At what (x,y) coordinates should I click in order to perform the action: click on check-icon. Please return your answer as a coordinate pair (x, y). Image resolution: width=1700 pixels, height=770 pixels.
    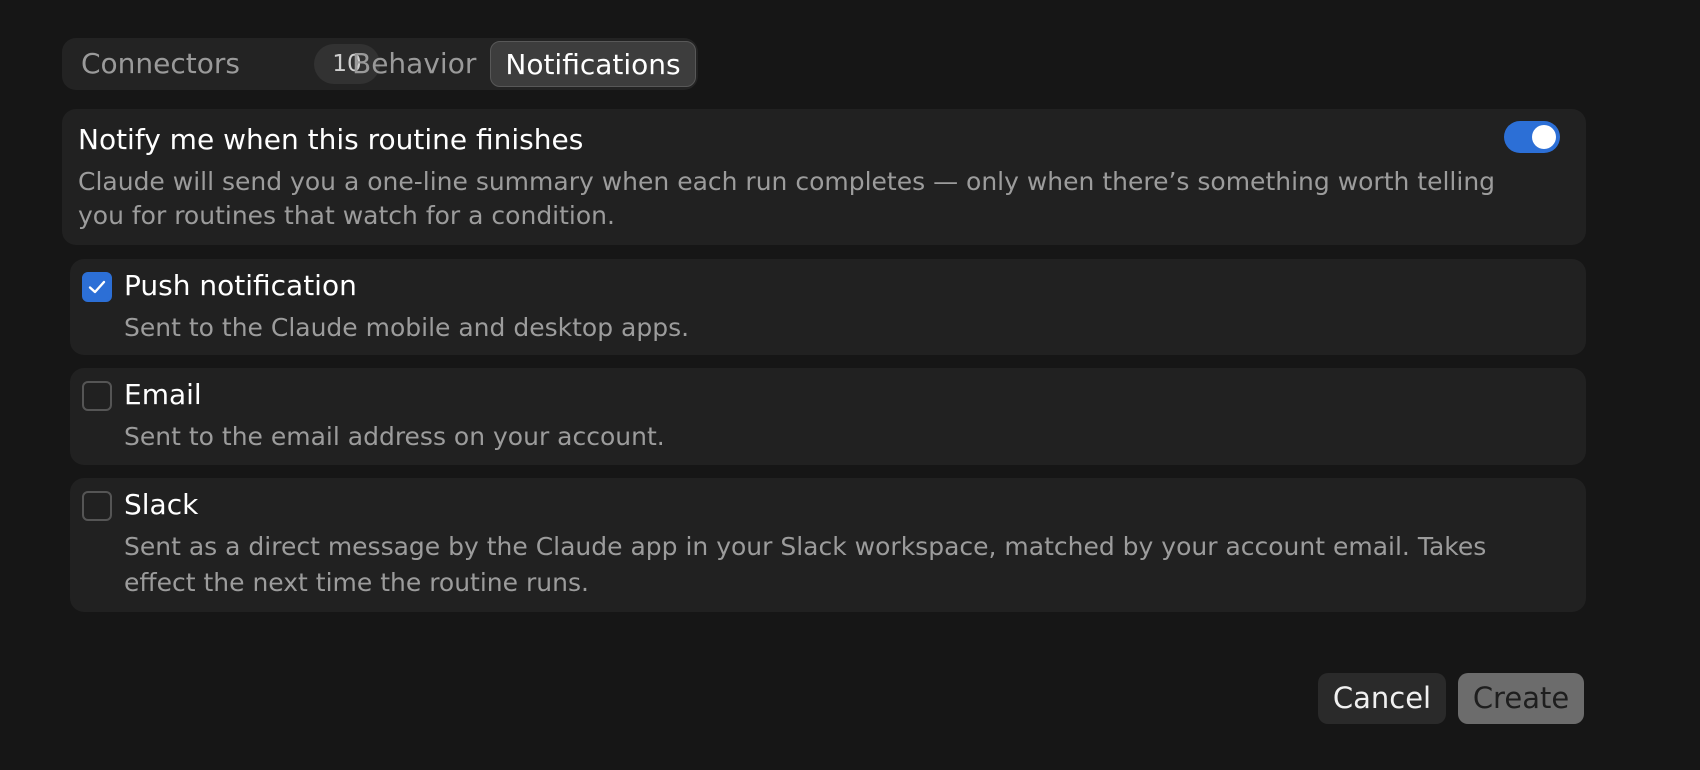
    Looking at the image, I should click on (97, 287).